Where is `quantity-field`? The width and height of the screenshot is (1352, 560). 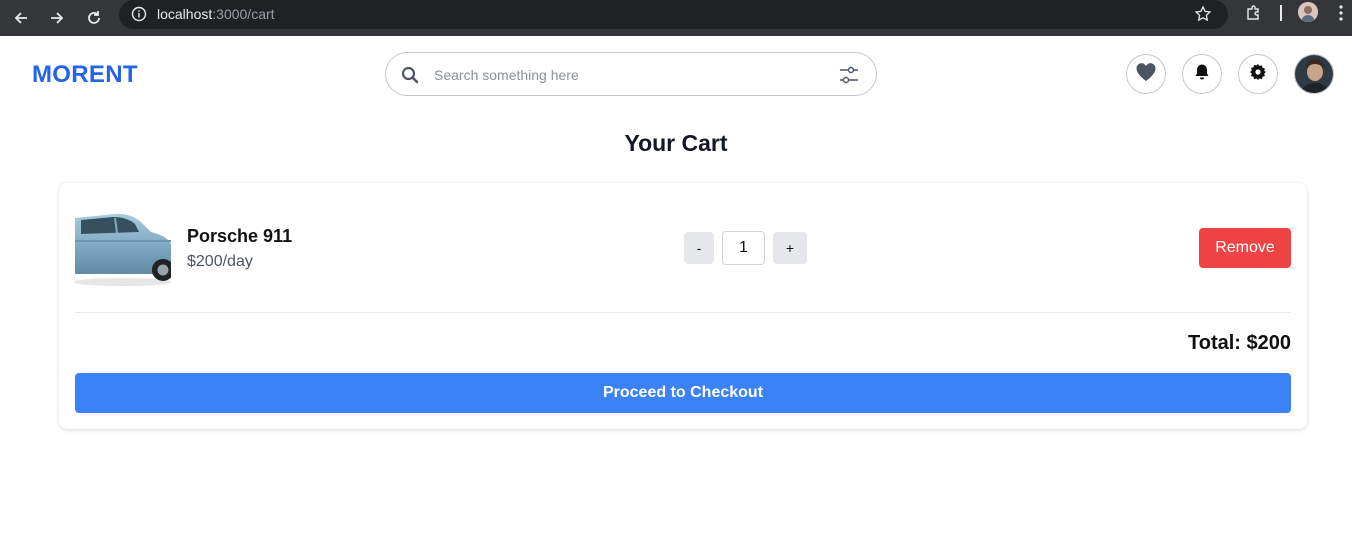 quantity-field is located at coordinates (743, 248).